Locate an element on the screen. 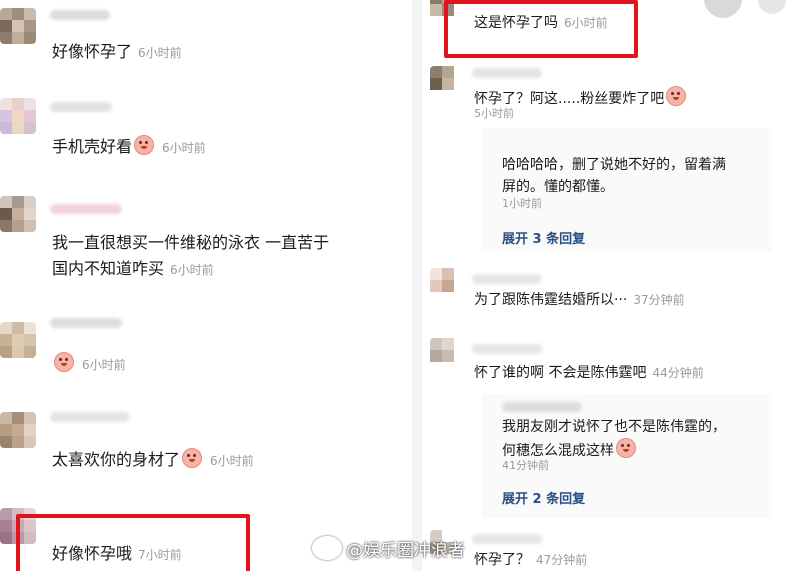 The width and height of the screenshot is (787, 571). expand-replies-link: 展开 2 条回复 is located at coordinates (543, 497).